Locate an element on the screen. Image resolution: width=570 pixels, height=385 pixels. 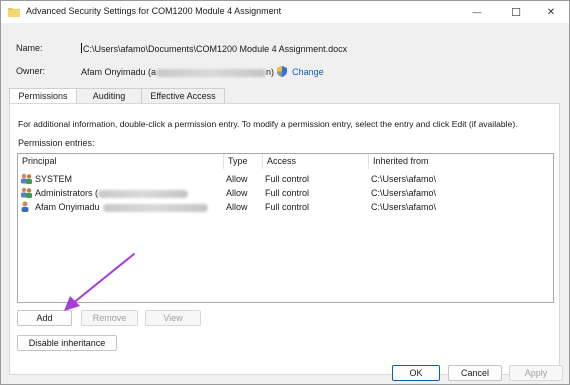
owner-value: Afam Onyimadu (a n) Change is located at coordinates (202, 71).